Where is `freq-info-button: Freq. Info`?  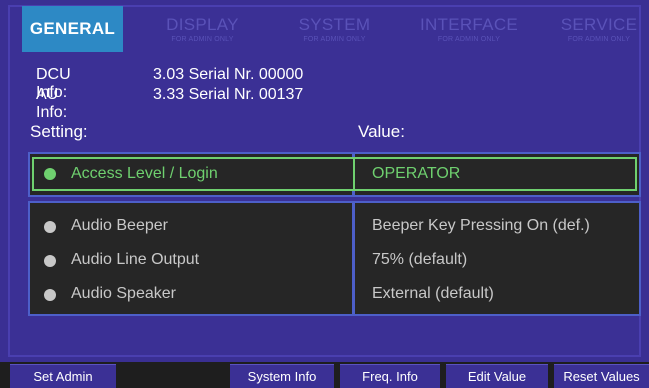 freq-info-button: Freq. Info is located at coordinates (390, 376).